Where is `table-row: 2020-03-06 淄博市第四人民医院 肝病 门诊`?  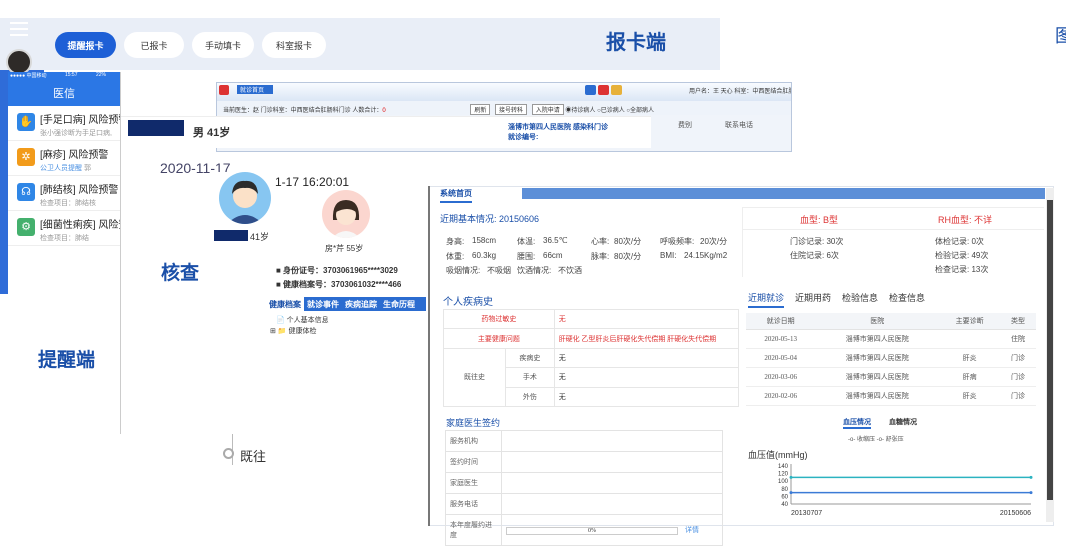
table-row: 2020-03-06 淄博市第四人民医院 肝病 门诊 is located at coordinates (891, 377).